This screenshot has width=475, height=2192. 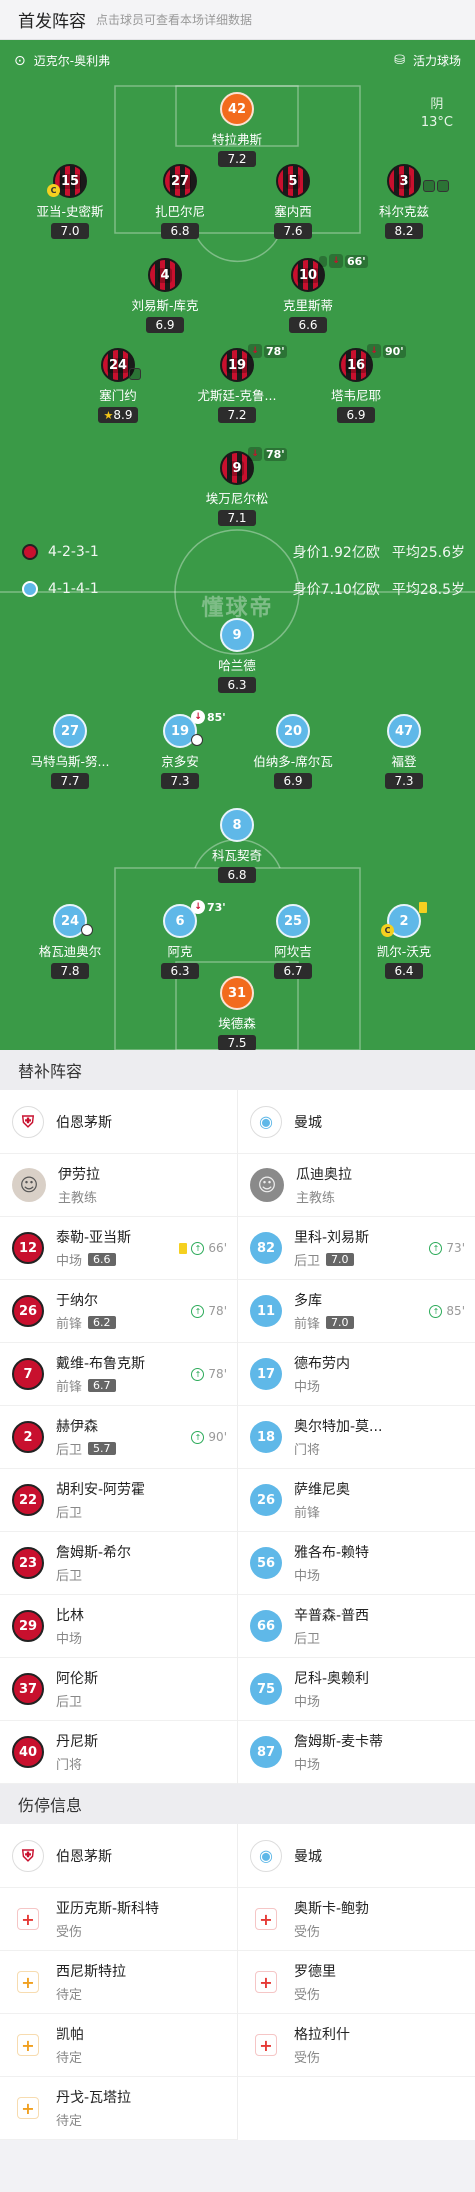 What do you see at coordinates (307, 1639) in the screenshot?
I see `sub-position: 后卫` at bounding box center [307, 1639].